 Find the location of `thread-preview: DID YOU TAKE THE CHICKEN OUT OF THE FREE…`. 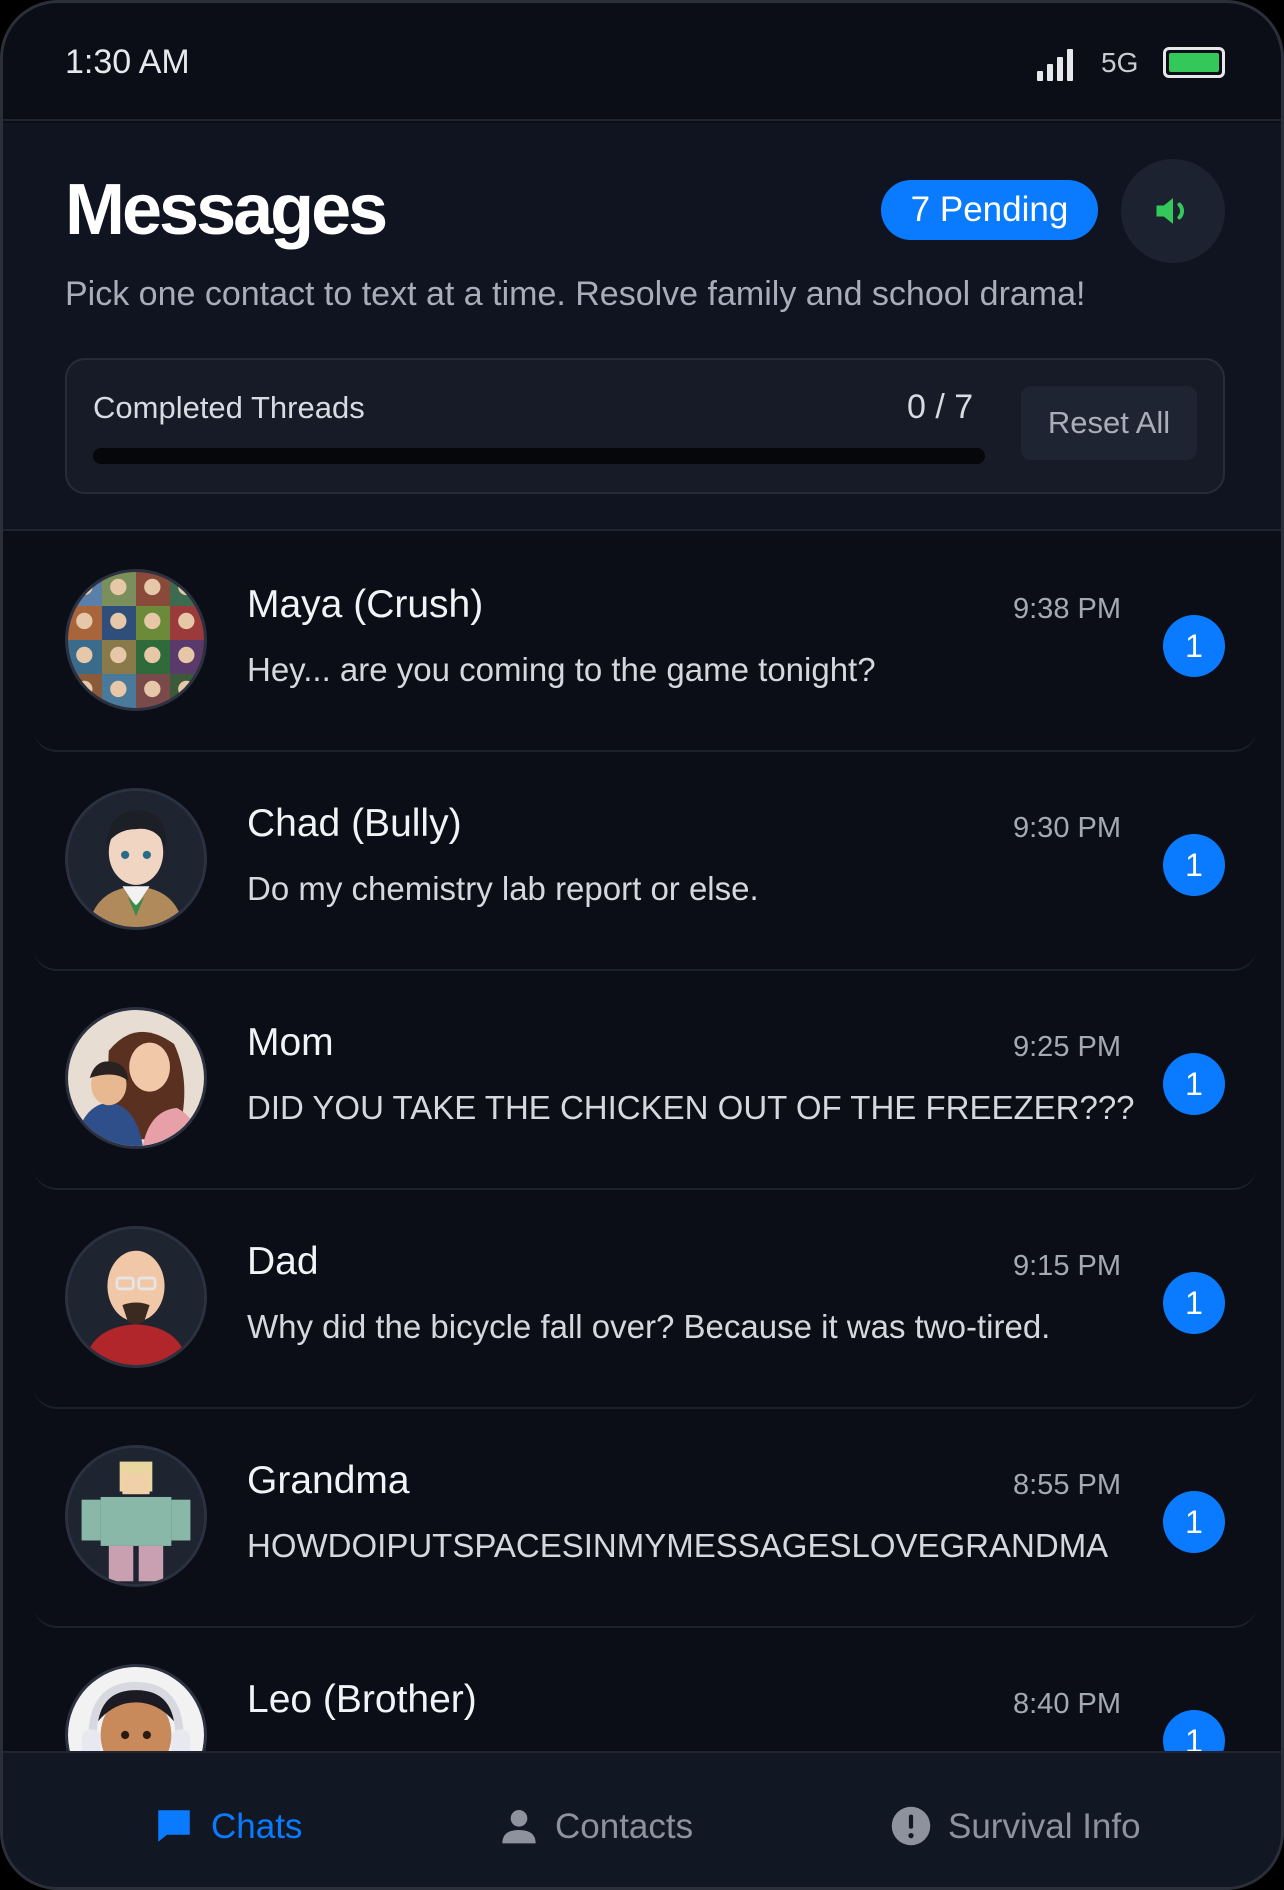

thread-preview: DID YOU TAKE THE CHICKEN OUT OF THE FREE… is located at coordinates (691, 1107).